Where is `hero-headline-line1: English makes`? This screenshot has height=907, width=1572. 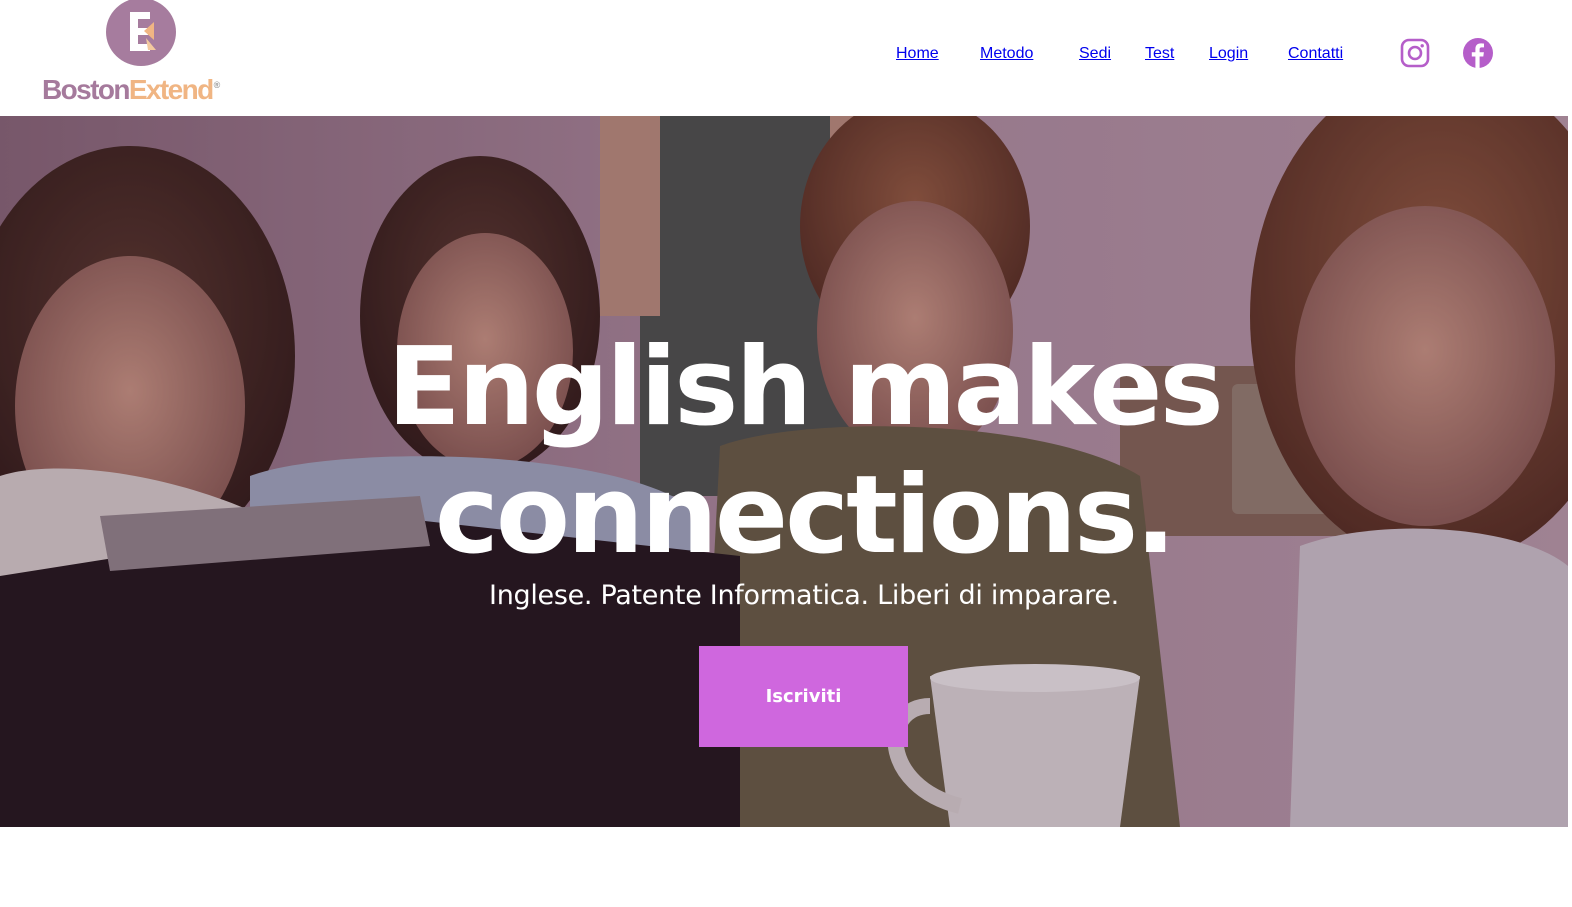 hero-headline-line1: English makes is located at coordinates (805, 387).